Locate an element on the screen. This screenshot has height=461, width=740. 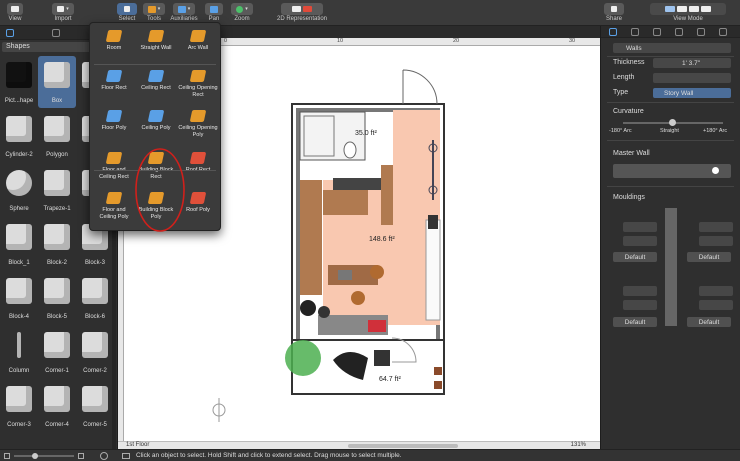
floor-tab-icon is located at coordinates (657, 32).